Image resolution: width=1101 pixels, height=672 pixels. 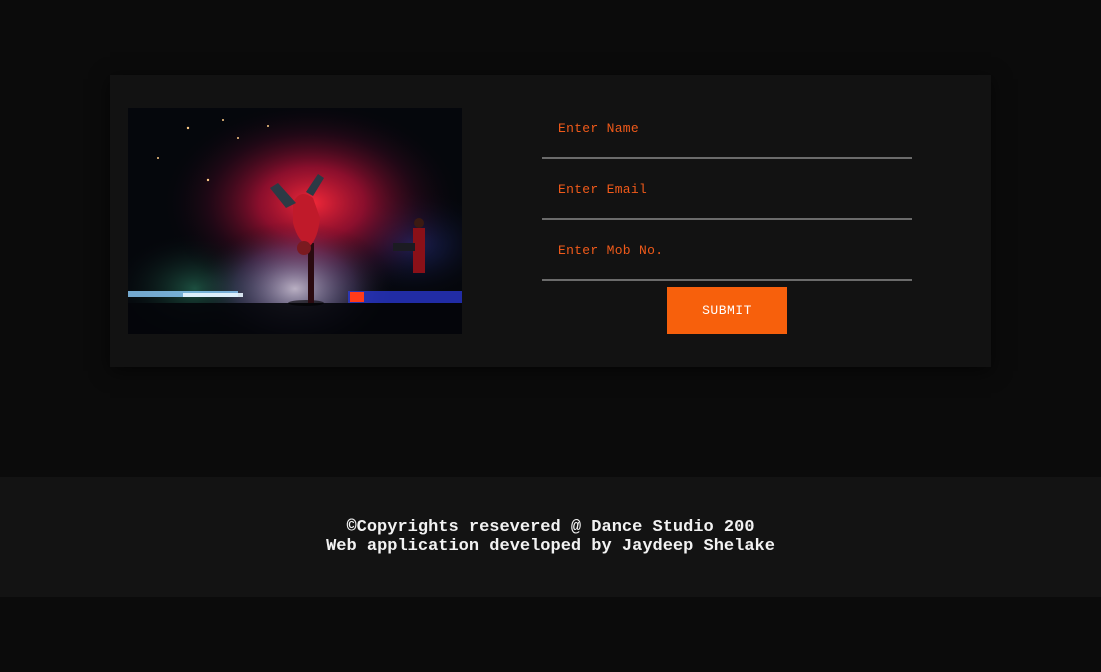 I want to click on copyright-text: ©Copyrights resevered @ Dance Studio 200, so click(x=550, y=527).